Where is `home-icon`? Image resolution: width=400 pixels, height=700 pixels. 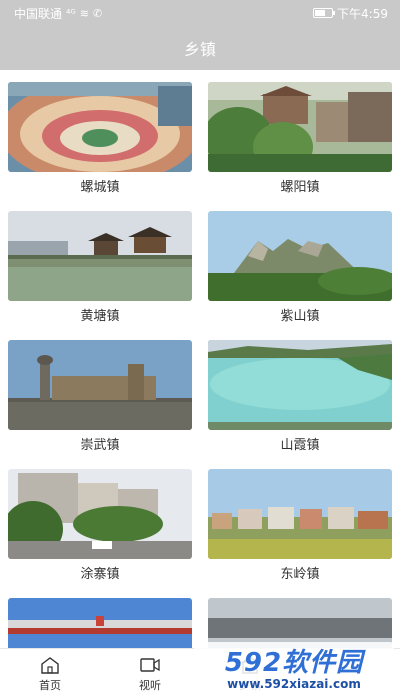 home-icon is located at coordinates (50, 665).